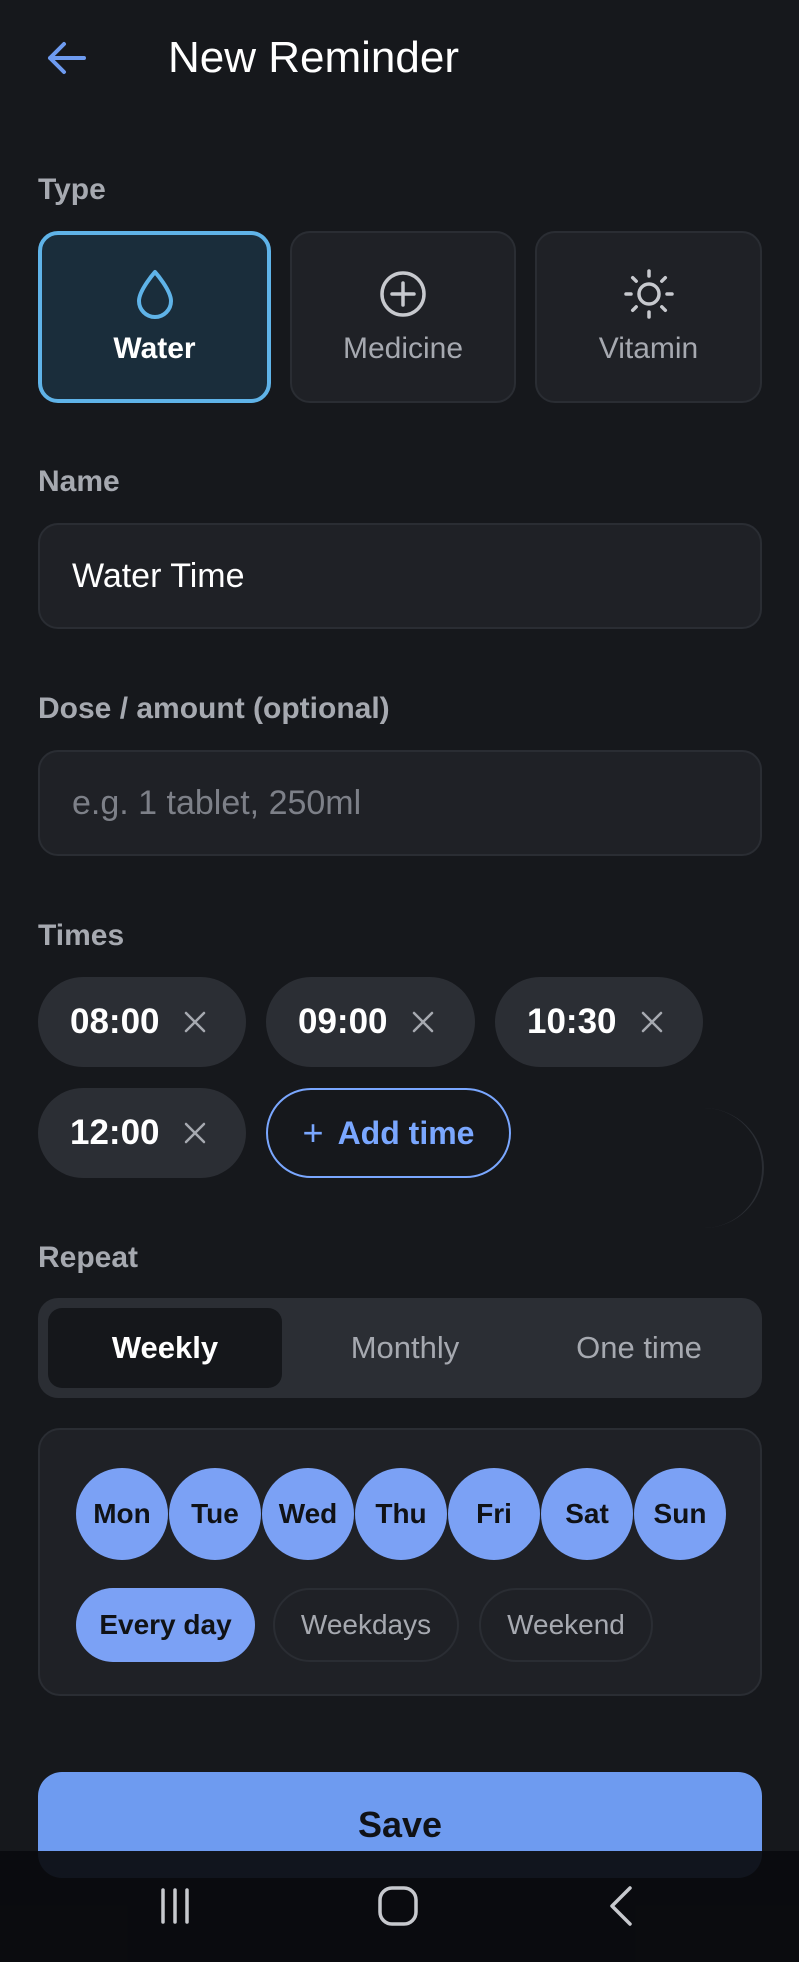 The image size is (799, 1962). Describe the element at coordinates (401, 1514) in the screenshot. I see `day-toggle-thu: Thu` at that location.